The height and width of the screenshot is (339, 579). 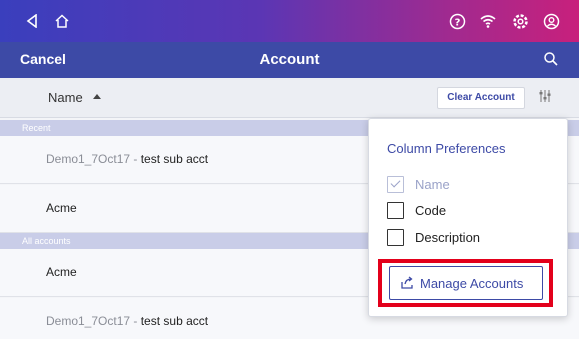 What do you see at coordinates (32, 21) in the screenshot?
I see `back-icon` at bounding box center [32, 21].